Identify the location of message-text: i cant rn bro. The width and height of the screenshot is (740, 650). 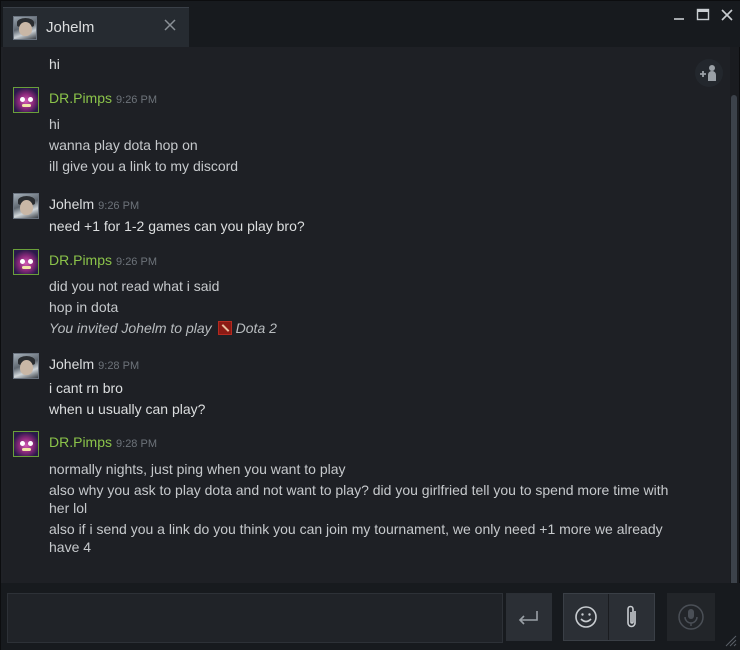
(86, 388).